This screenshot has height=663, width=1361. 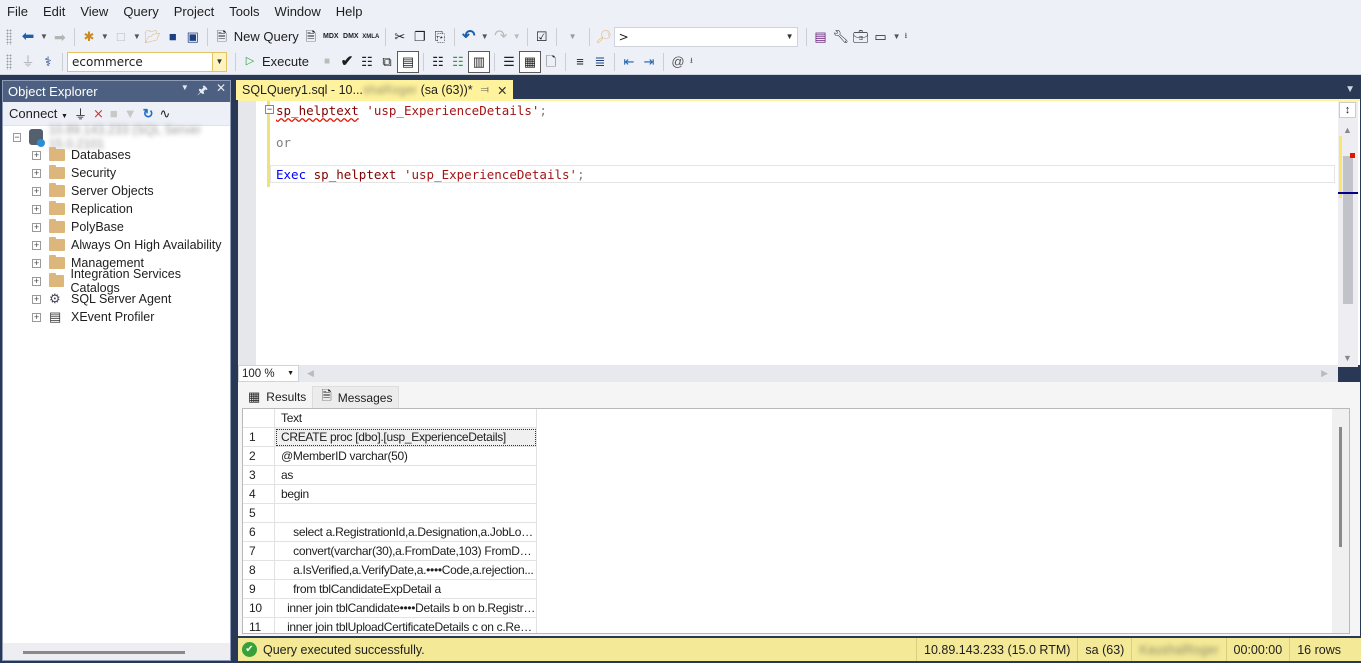 I want to click on tree-node-xevent-profiler: + ▤ XEvent Profiler, so click(x=116, y=317).